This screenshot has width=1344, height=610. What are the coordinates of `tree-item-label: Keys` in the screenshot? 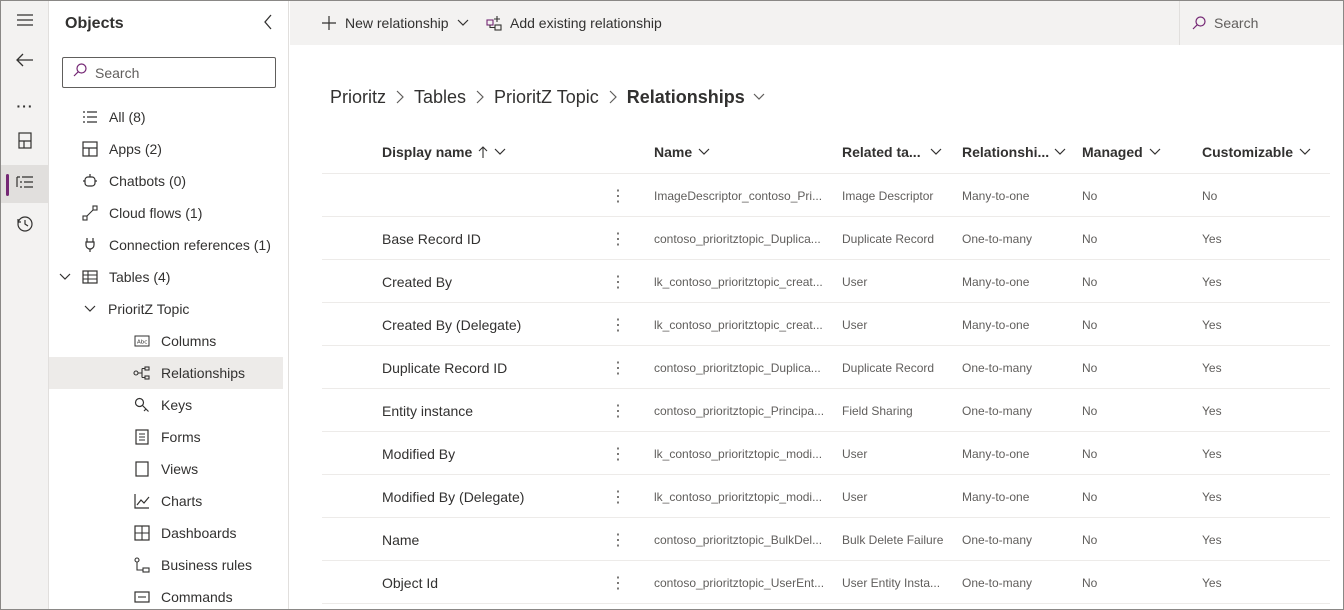 It's located at (177, 405).